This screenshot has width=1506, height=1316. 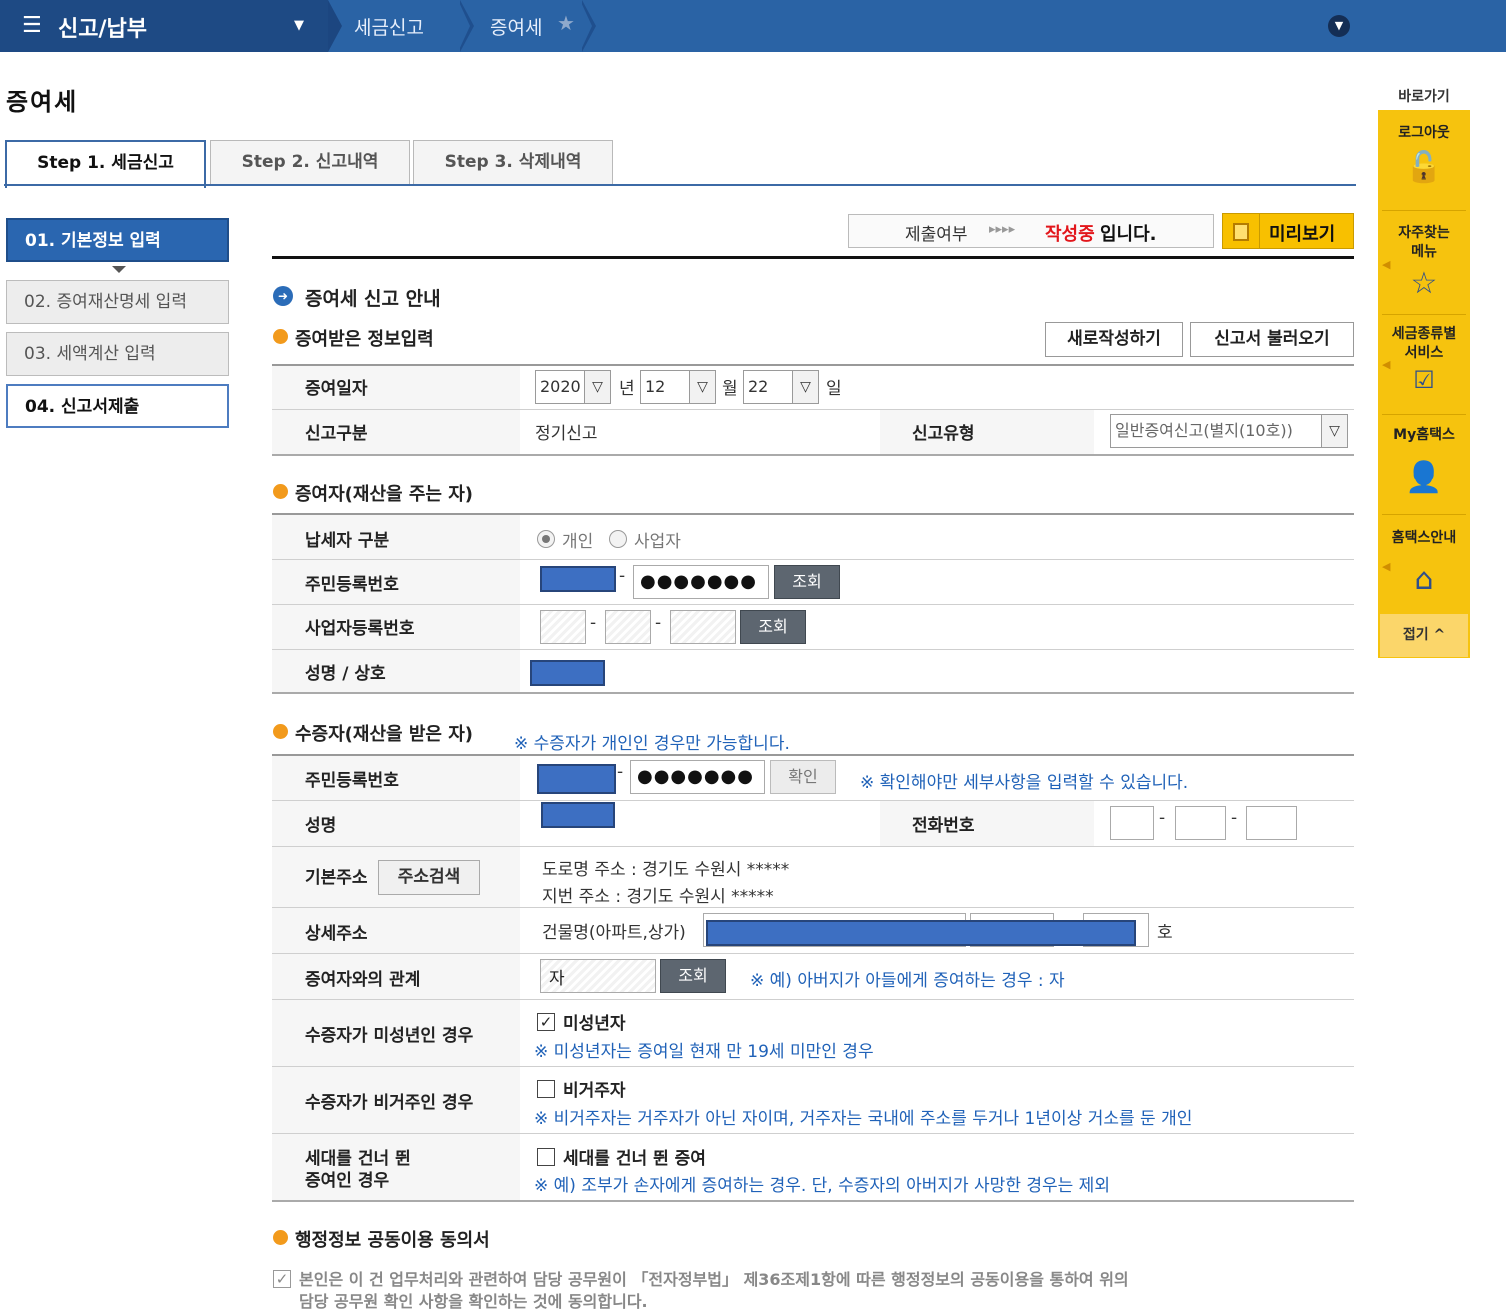 I want to click on consent-text-line2: 담당 공무원 확인 사항을 확인하는 것에 동의합니다., so click(x=473, y=1301).